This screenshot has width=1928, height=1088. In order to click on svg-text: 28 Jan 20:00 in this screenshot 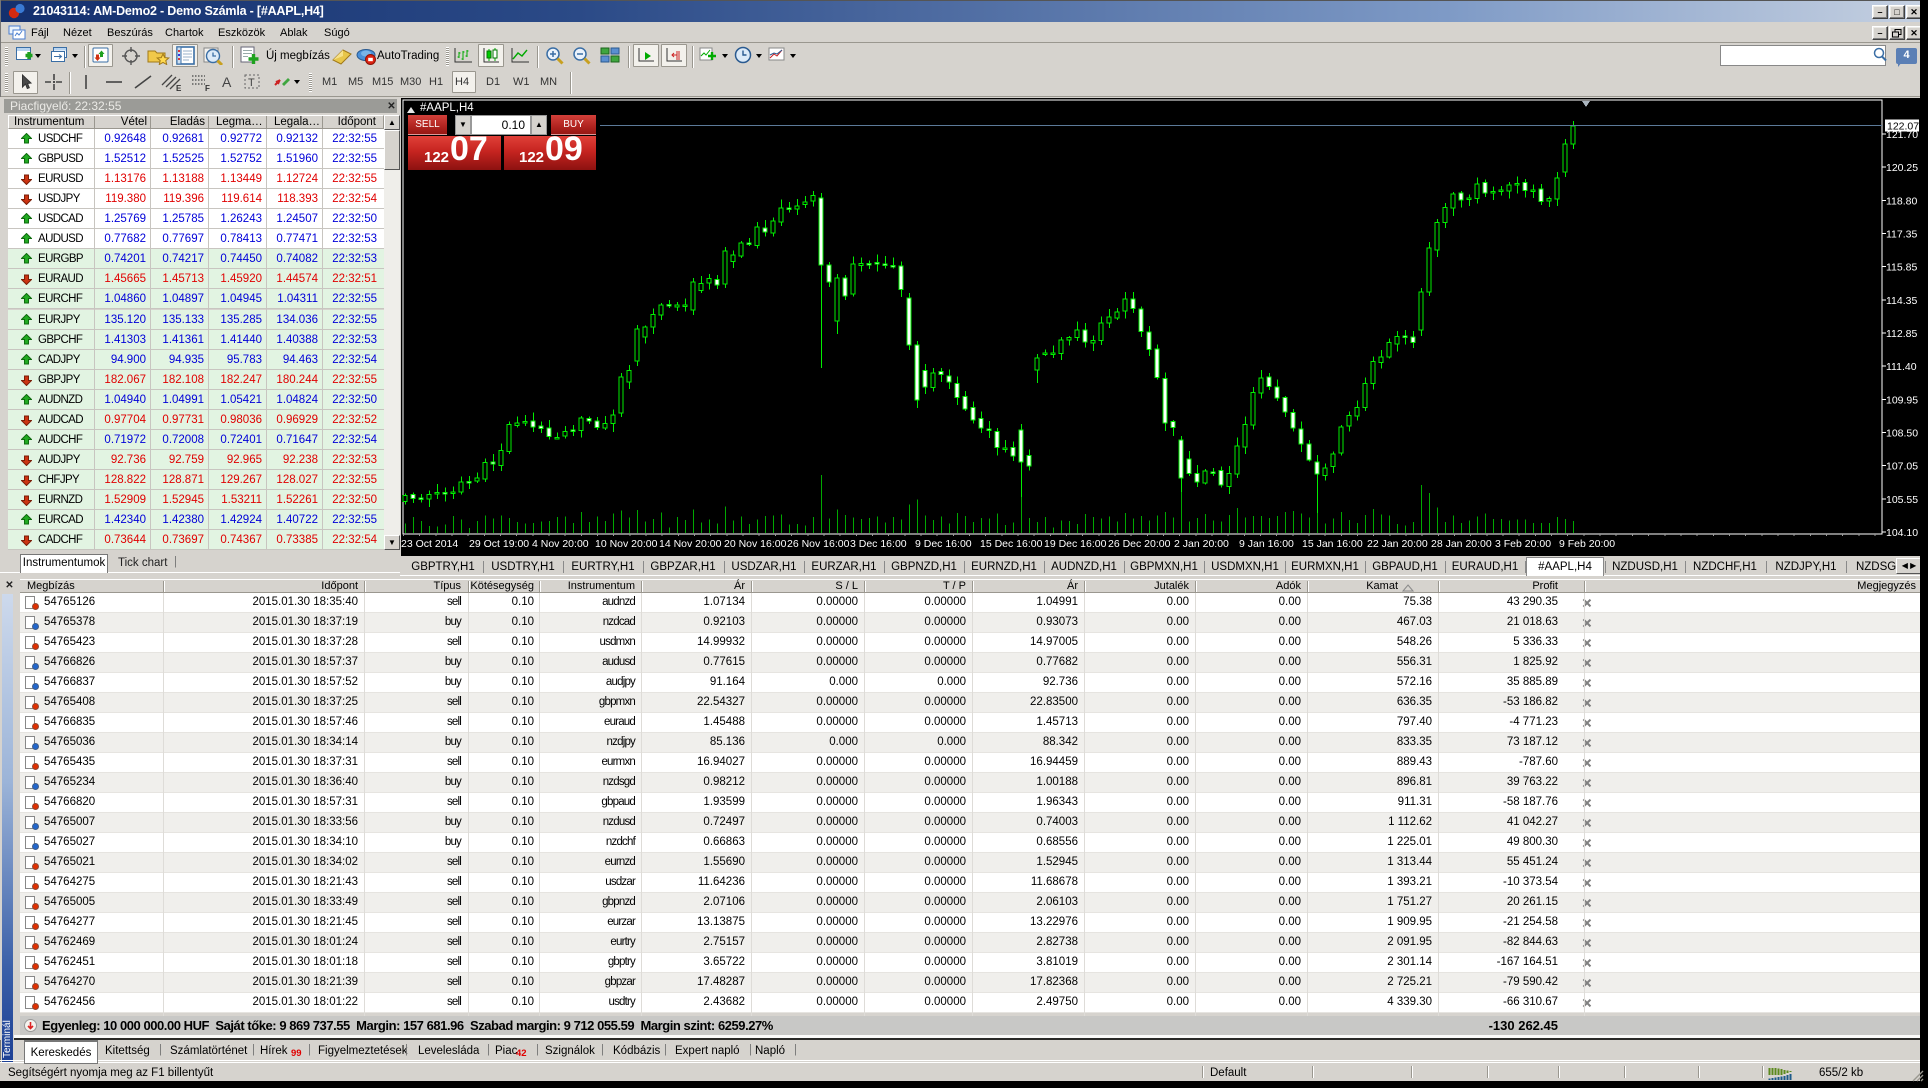, I will do `click(1461, 544)`.